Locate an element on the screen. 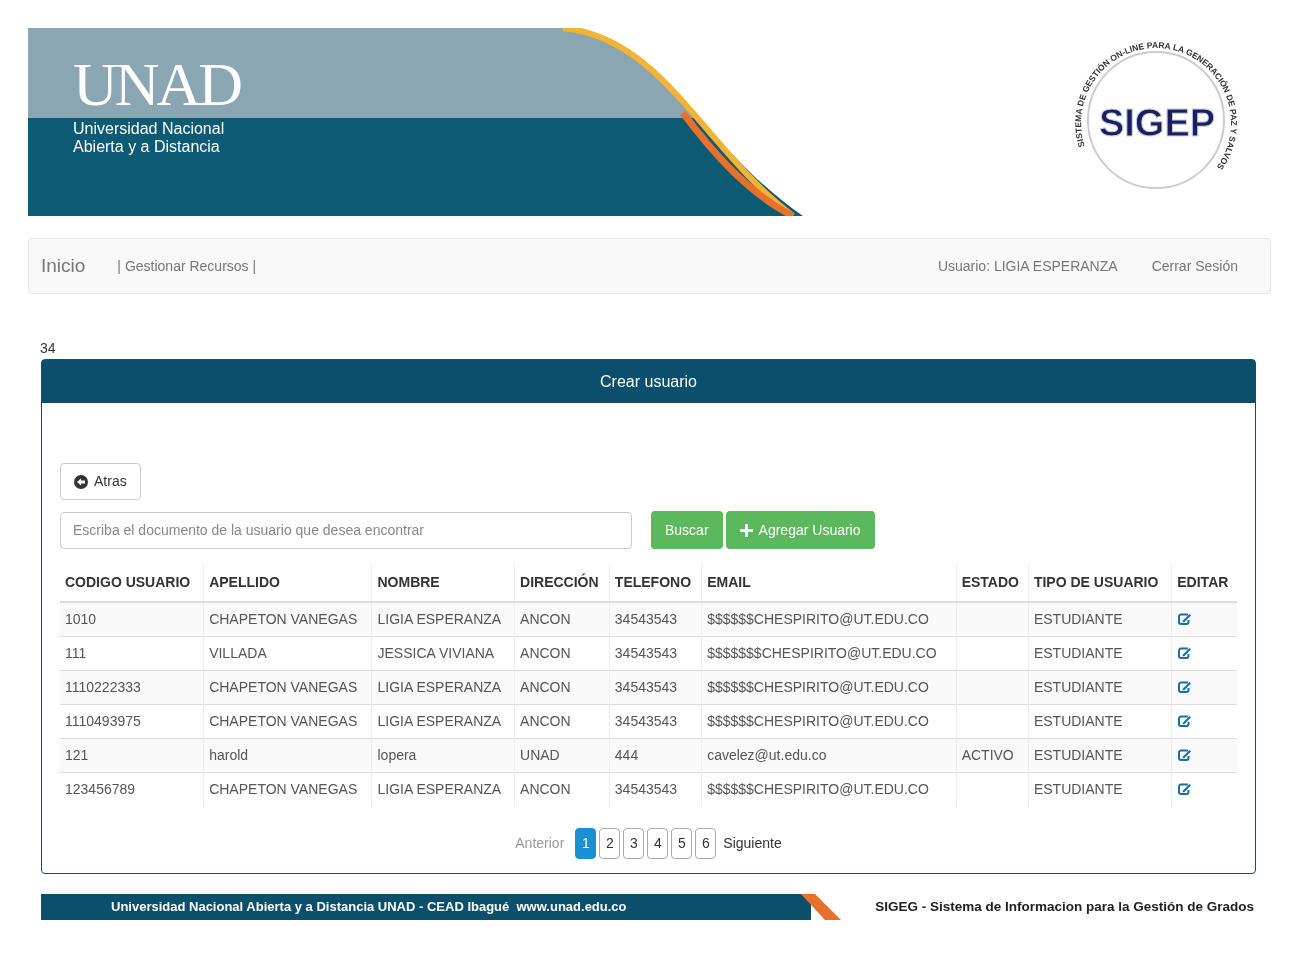 The height and width of the screenshot is (971, 1289). column-header: NOMBRE is located at coordinates (443, 583).